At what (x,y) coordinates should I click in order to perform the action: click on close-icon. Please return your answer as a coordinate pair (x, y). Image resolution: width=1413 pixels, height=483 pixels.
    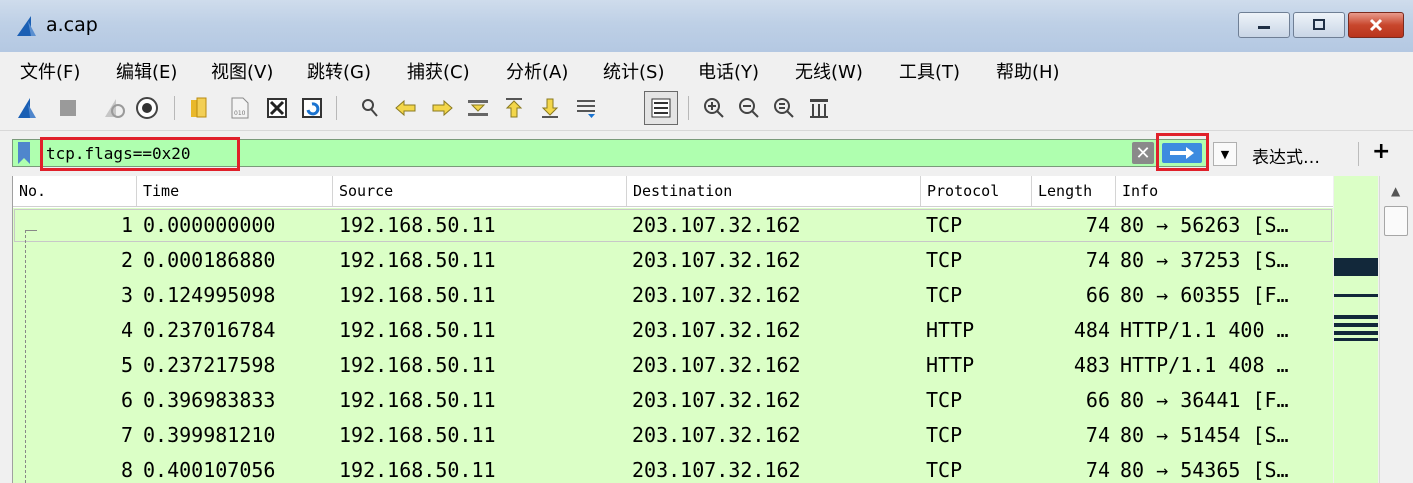
    Looking at the image, I should click on (1376, 25).